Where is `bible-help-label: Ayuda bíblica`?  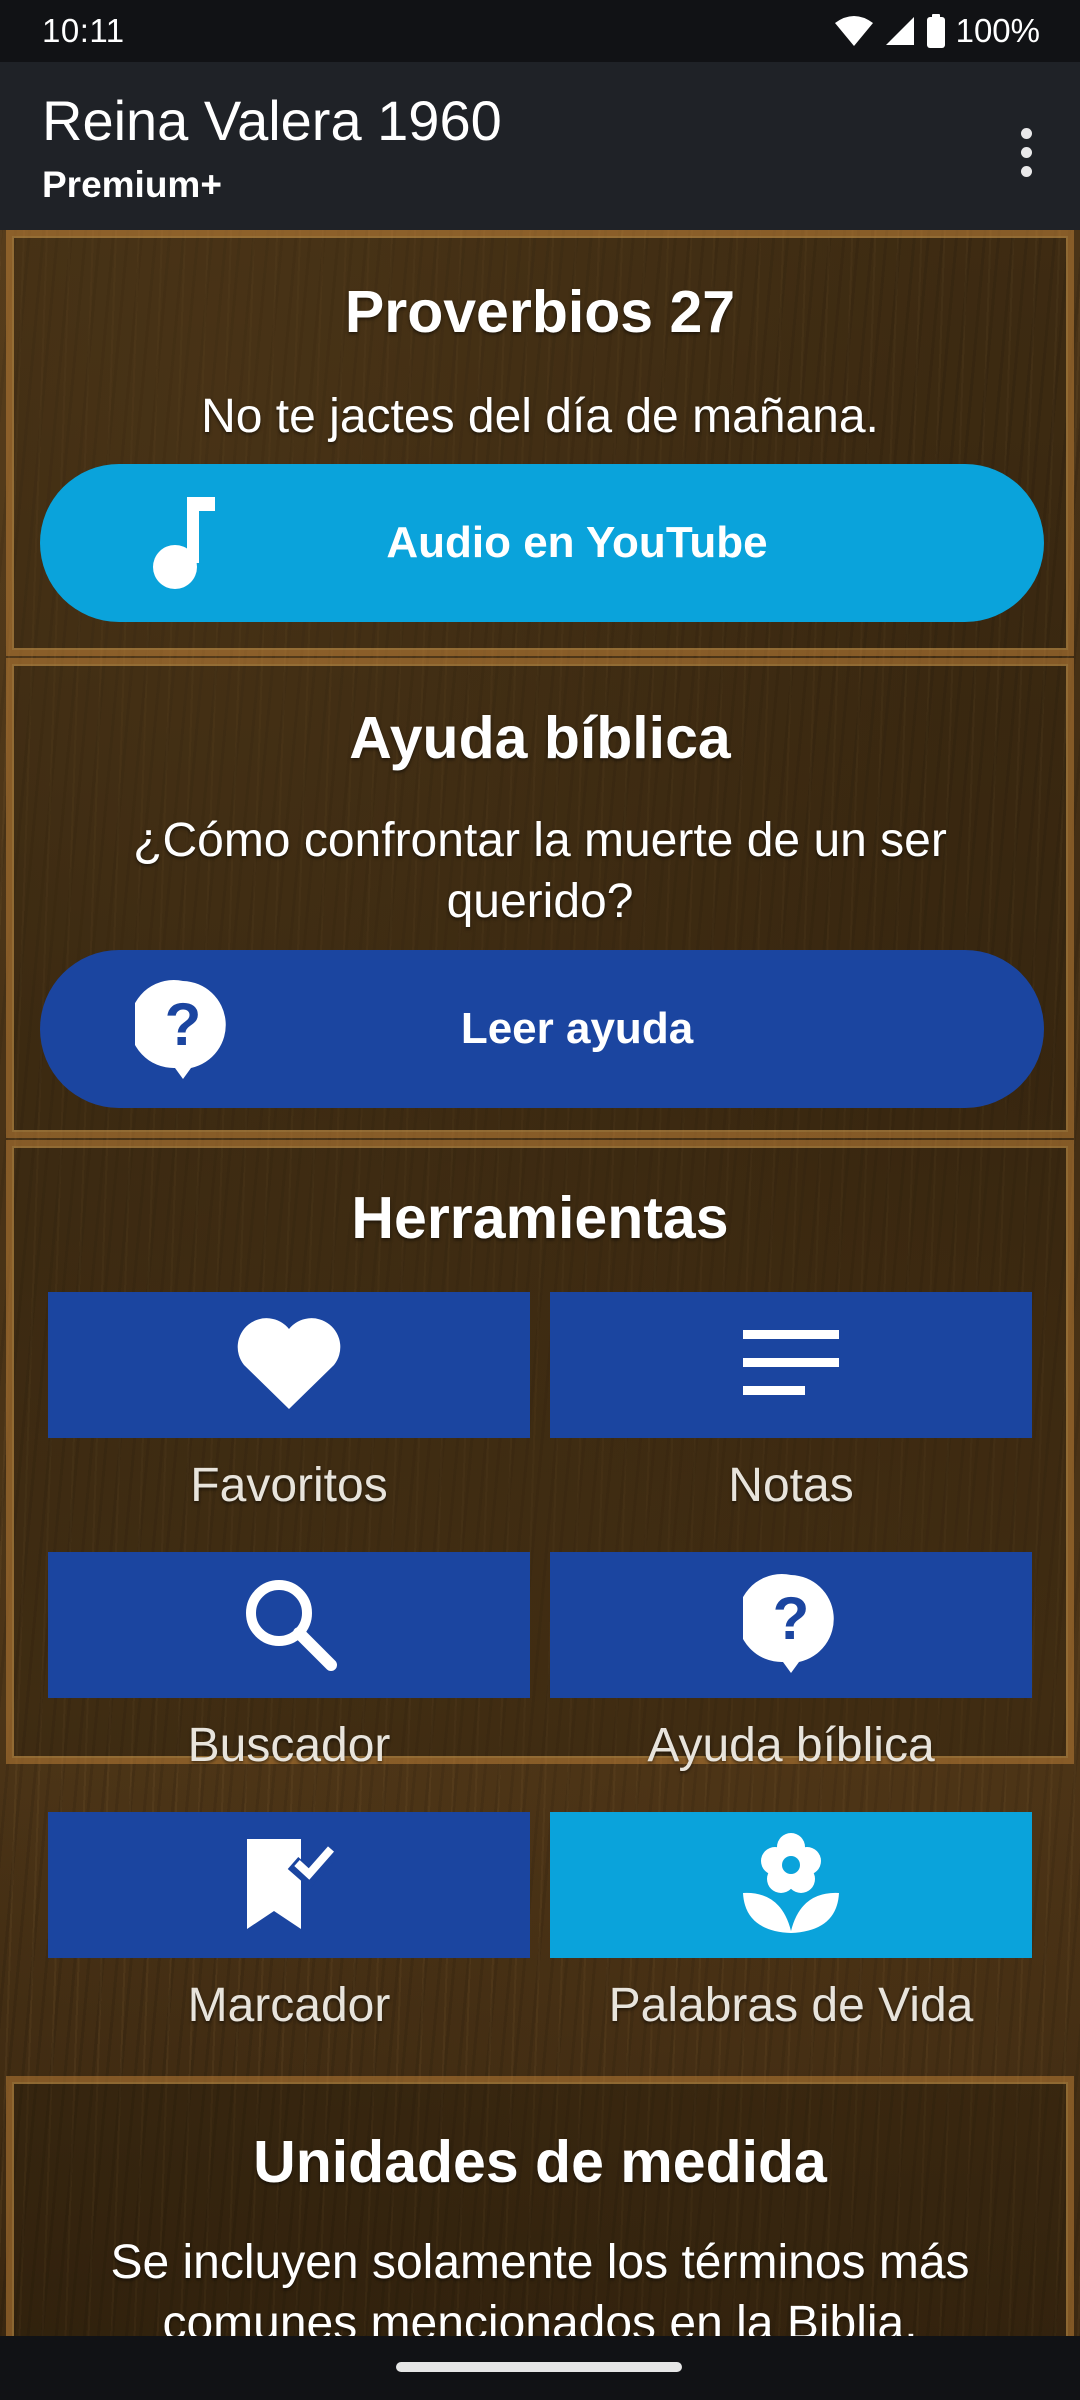
bible-help-label: Ayuda bíblica is located at coordinates (791, 1745).